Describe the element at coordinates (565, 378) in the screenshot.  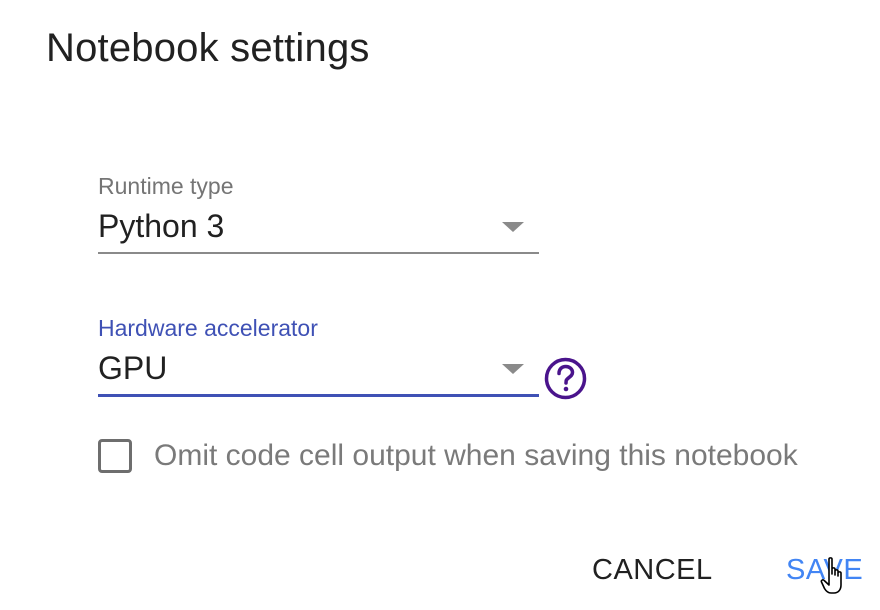
I see `help-circle-icon` at that location.